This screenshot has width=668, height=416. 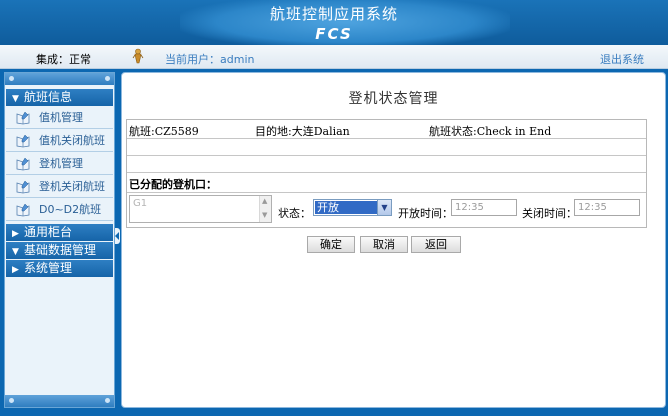 I want to click on gate-textarea: G1 ▲ ▼, so click(x=200, y=209).